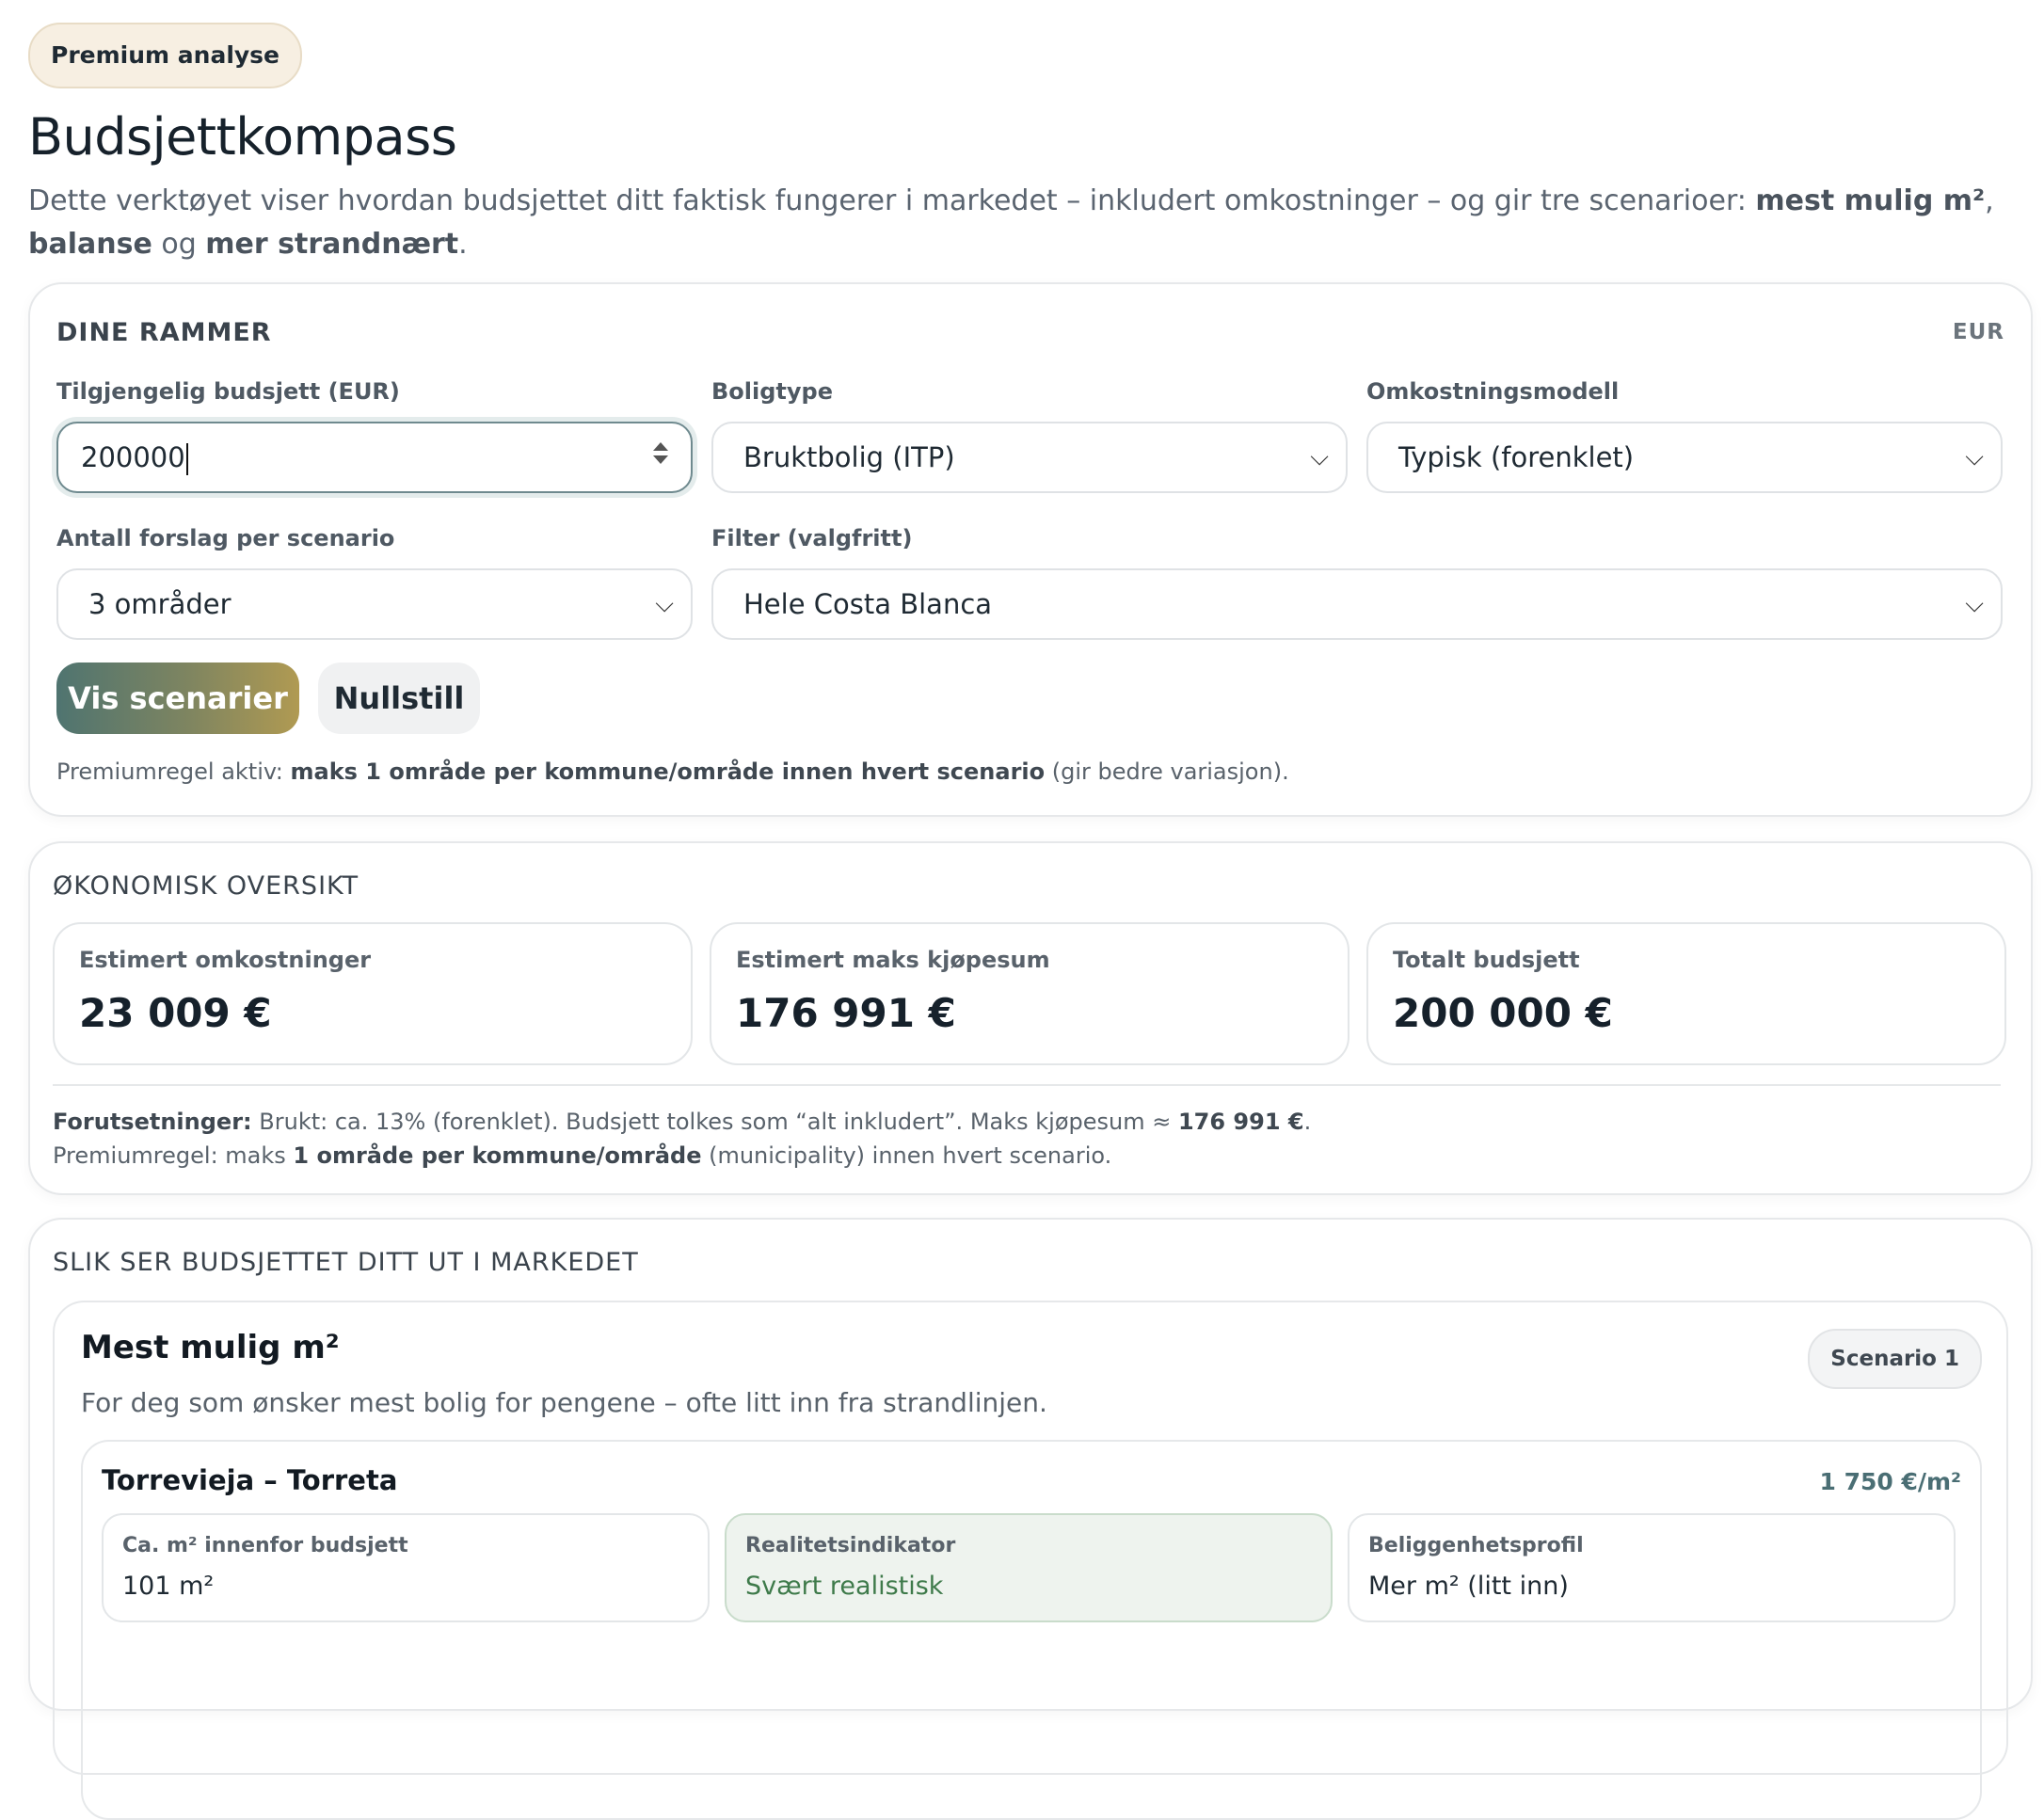 This screenshot has height=1820, width=2044. Describe the element at coordinates (846, 1013) in the screenshot. I see `stat-value: 176 991 €` at that location.